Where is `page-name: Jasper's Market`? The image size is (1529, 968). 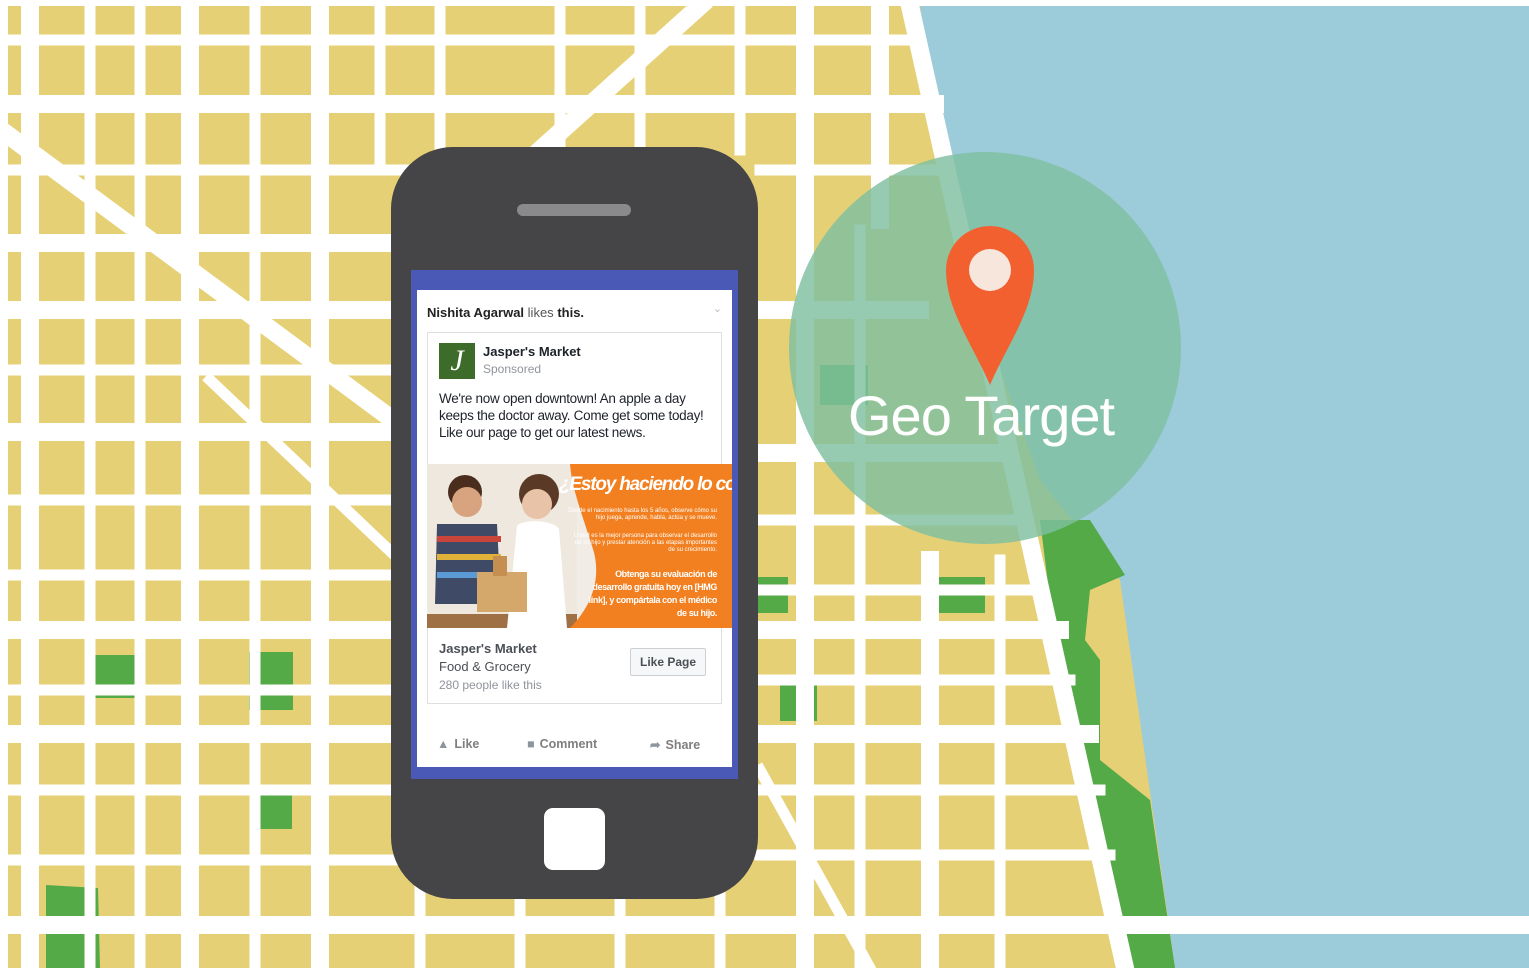 page-name: Jasper's Market is located at coordinates (532, 351).